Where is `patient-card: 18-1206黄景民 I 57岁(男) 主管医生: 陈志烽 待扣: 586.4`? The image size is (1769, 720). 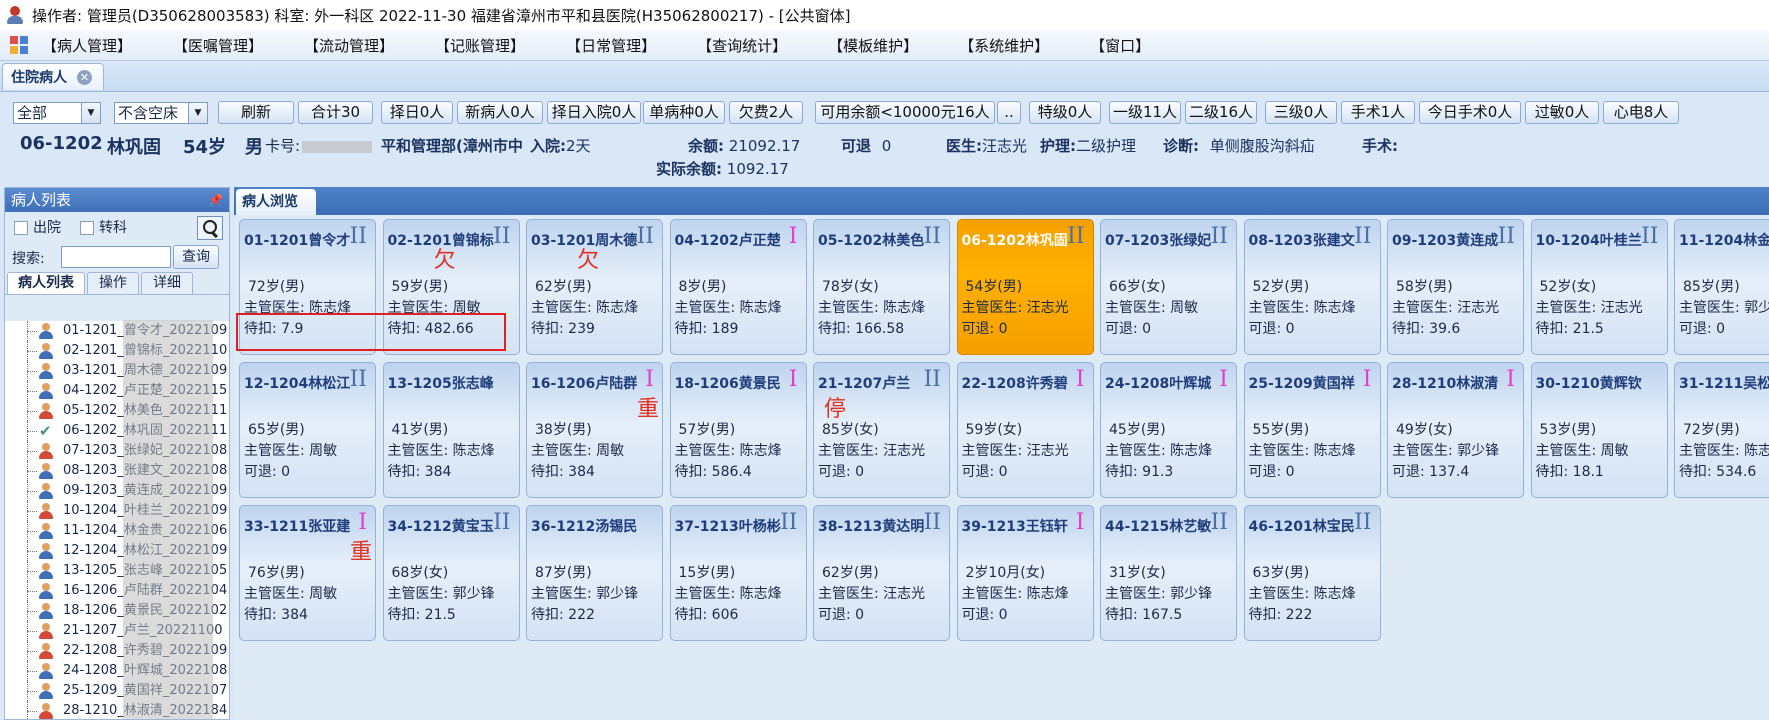 patient-card: 18-1206黄景民 I 57岁(男) 主管医生: 陈志烽 待扣: 586.4 is located at coordinates (738, 430).